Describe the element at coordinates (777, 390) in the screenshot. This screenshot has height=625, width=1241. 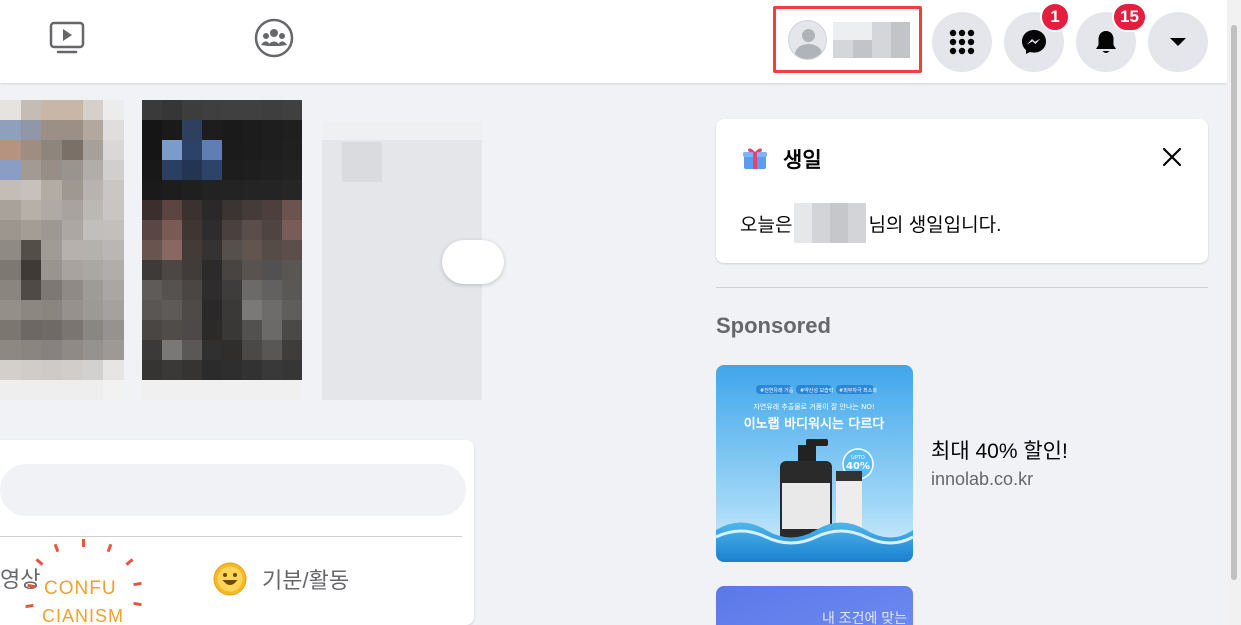
I see `ad-image-tag: #천연유래 거품` at that location.